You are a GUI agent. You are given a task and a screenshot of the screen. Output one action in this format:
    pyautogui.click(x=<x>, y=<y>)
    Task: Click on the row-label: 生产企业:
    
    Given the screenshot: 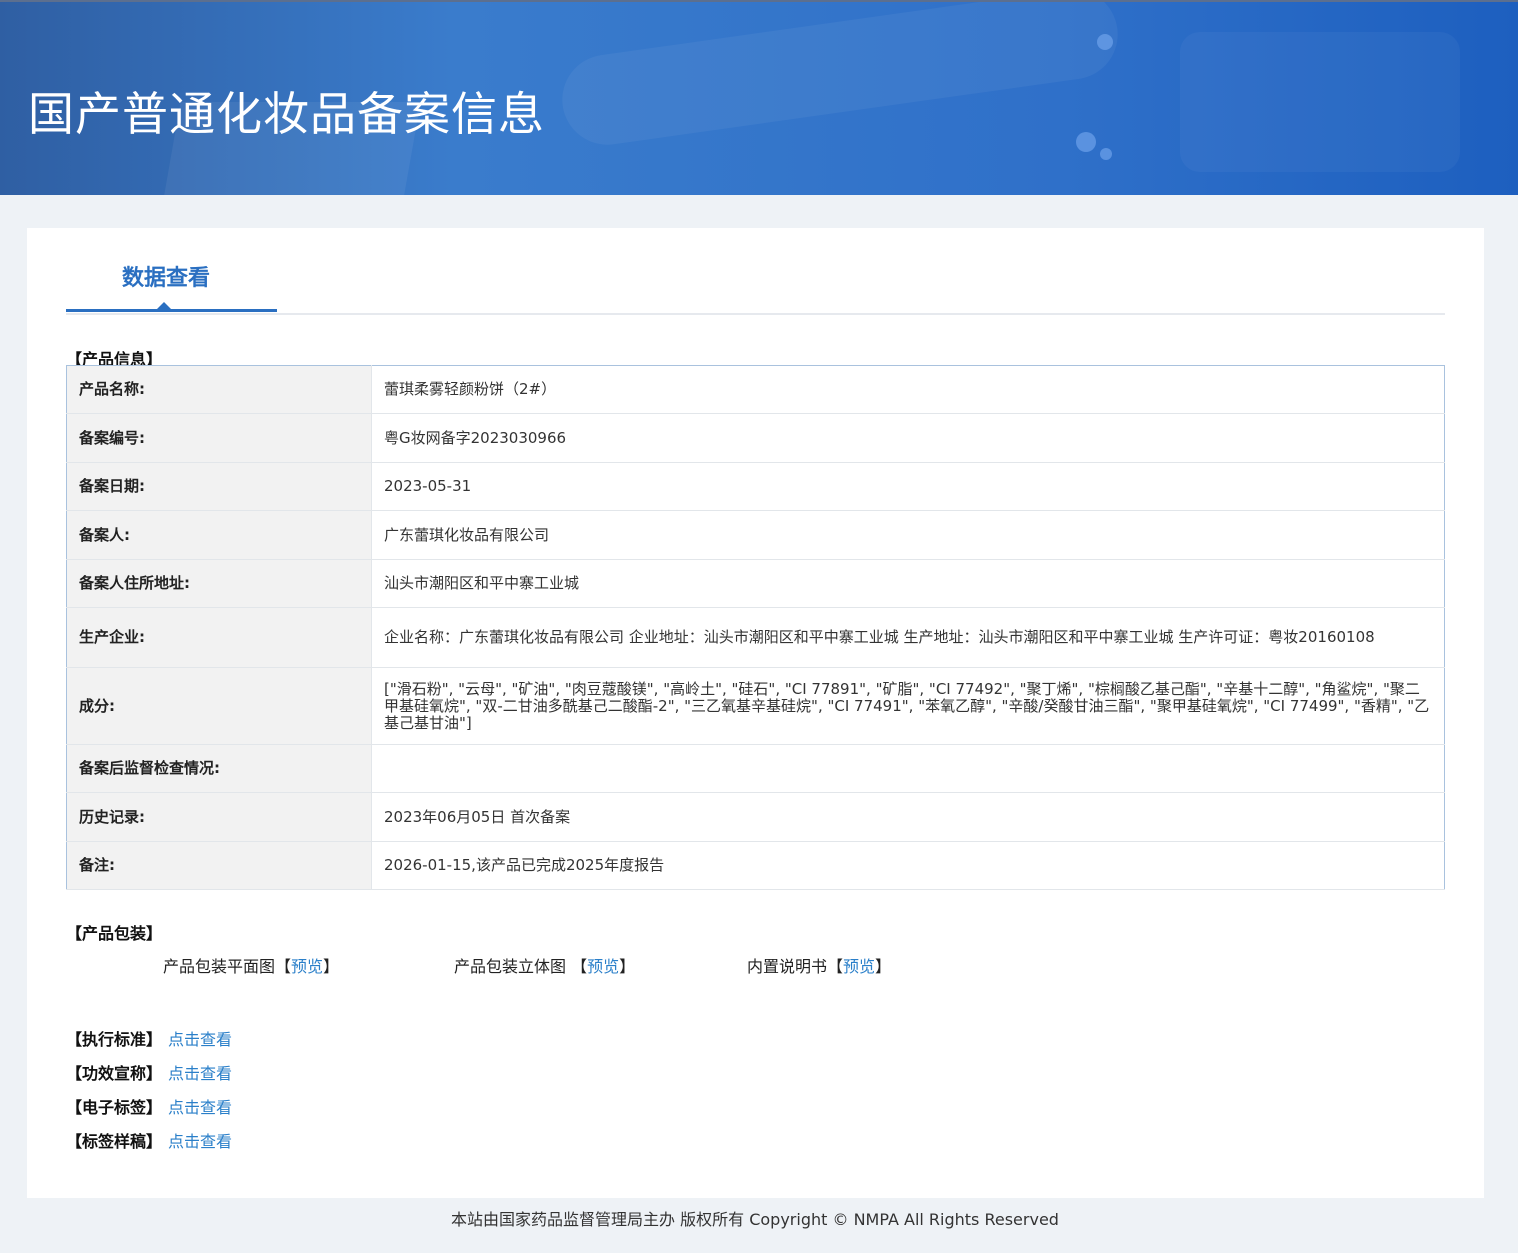 What is the action you would take?
    pyautogui.click(x=219, y=637)
    